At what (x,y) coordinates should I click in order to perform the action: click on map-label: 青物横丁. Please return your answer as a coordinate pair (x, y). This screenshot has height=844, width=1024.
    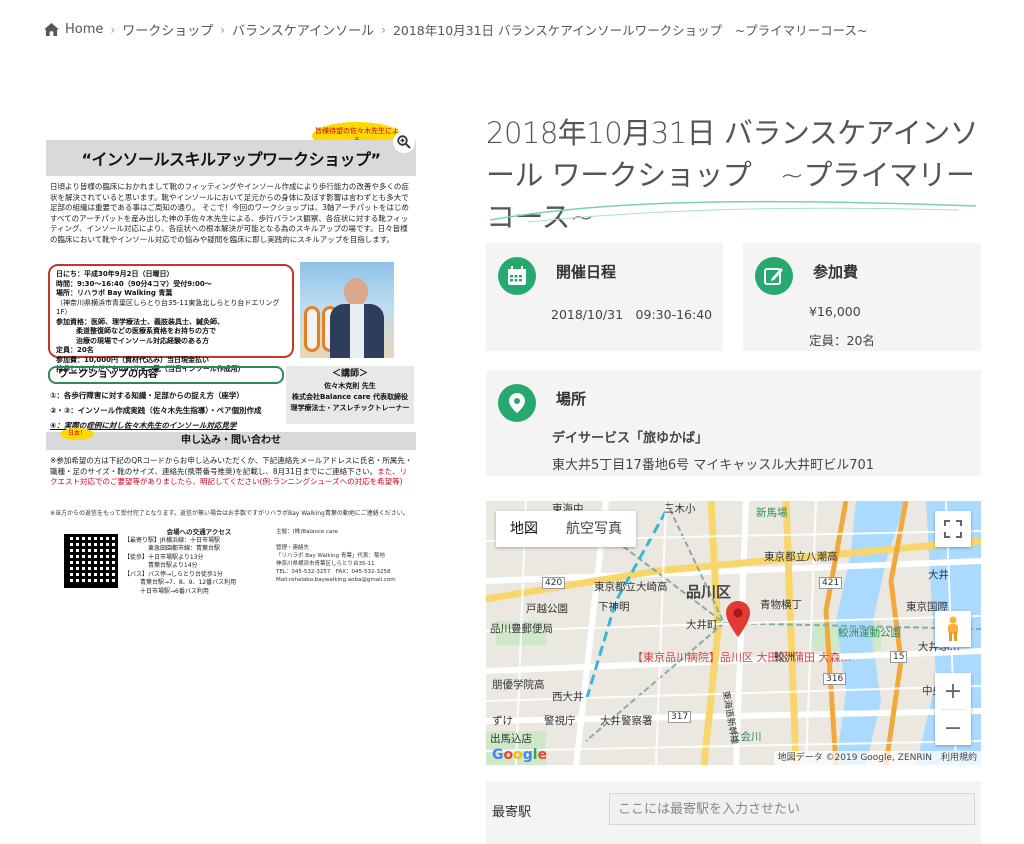
    Looking at the image, I should click on (781, 605).